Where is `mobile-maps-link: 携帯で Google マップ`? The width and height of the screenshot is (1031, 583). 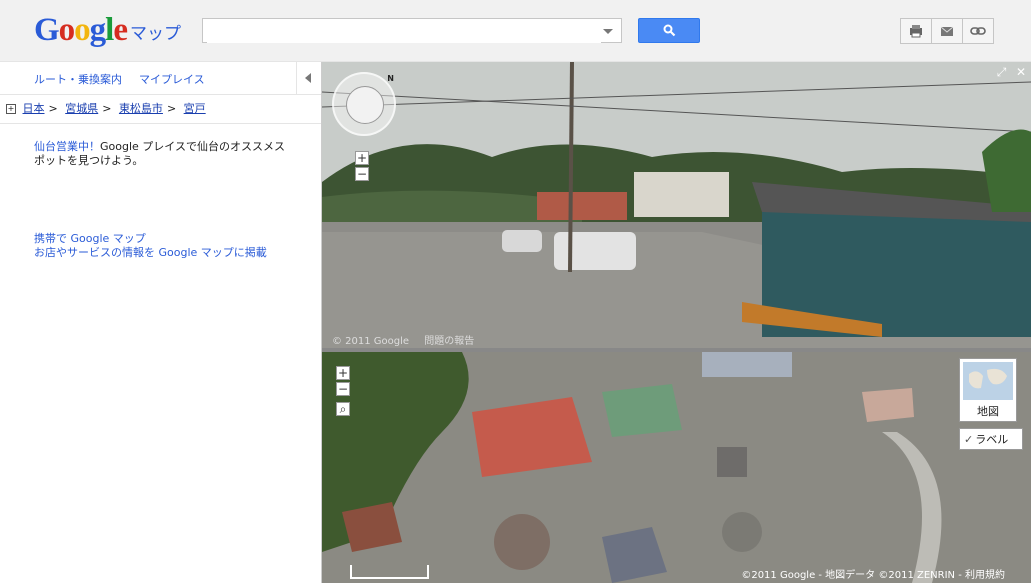
mobile-maps-link: 携帯で Google マップ is located at coordinates (150, 239).